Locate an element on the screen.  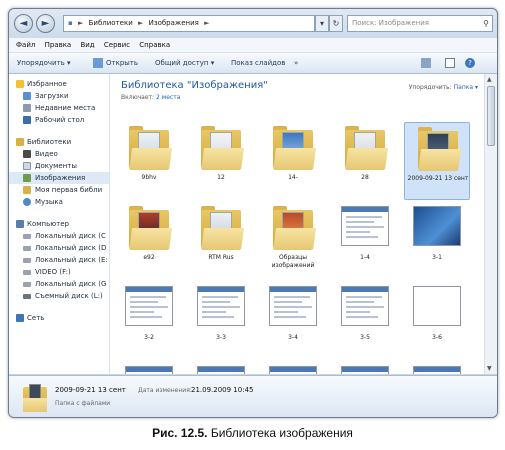
nav-drive-g: Локальный диск (G is located at coordinates (59, 284).